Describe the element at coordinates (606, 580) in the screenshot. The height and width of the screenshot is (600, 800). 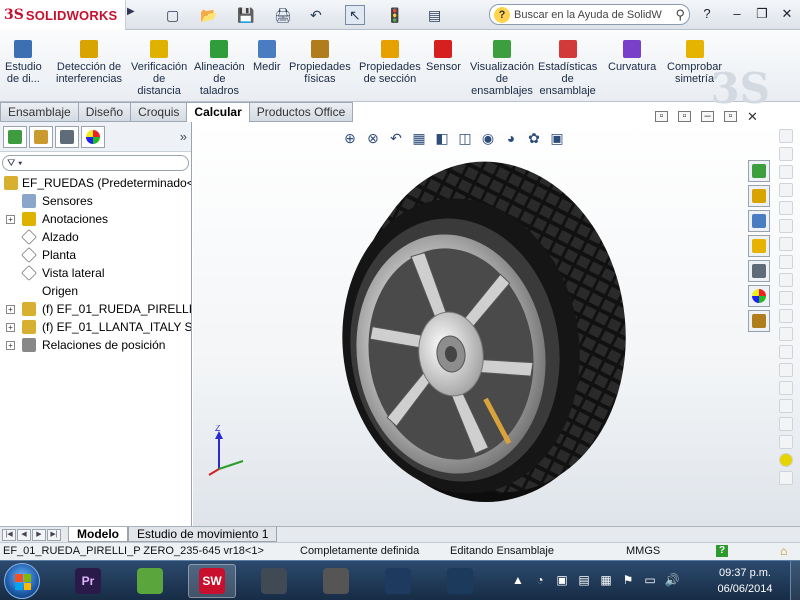
I see `tray-network-icon: ▦` at that location.